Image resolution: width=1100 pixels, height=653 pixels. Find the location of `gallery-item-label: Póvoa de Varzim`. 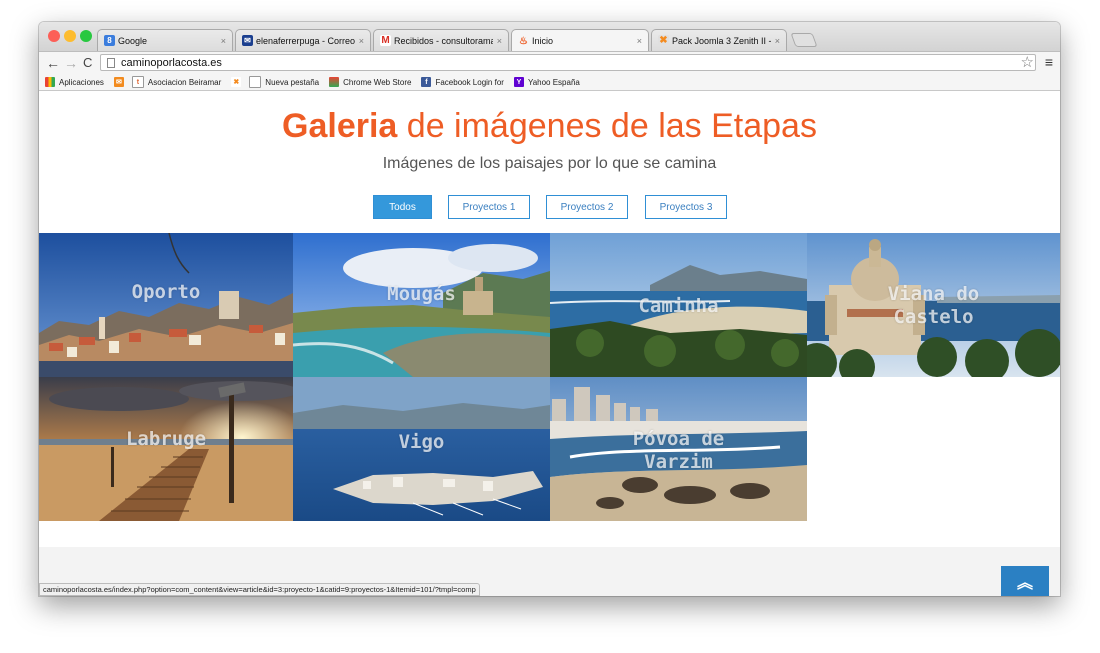

gallery-item-label: Póvoa de Varzim is located at coordinates (678, 450).